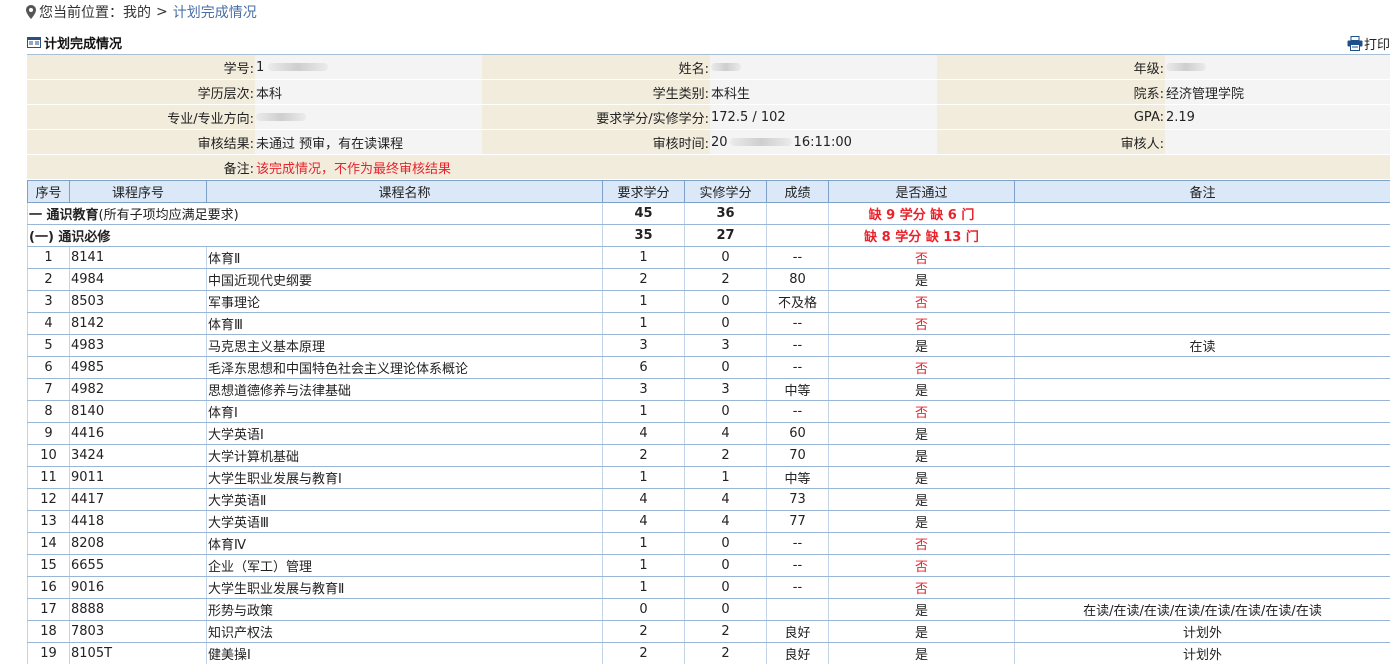  What do you see at coordinates (141, 67) in the screenshot?
I see `student-id-label: 学号:` at bounding box center [141, 67].